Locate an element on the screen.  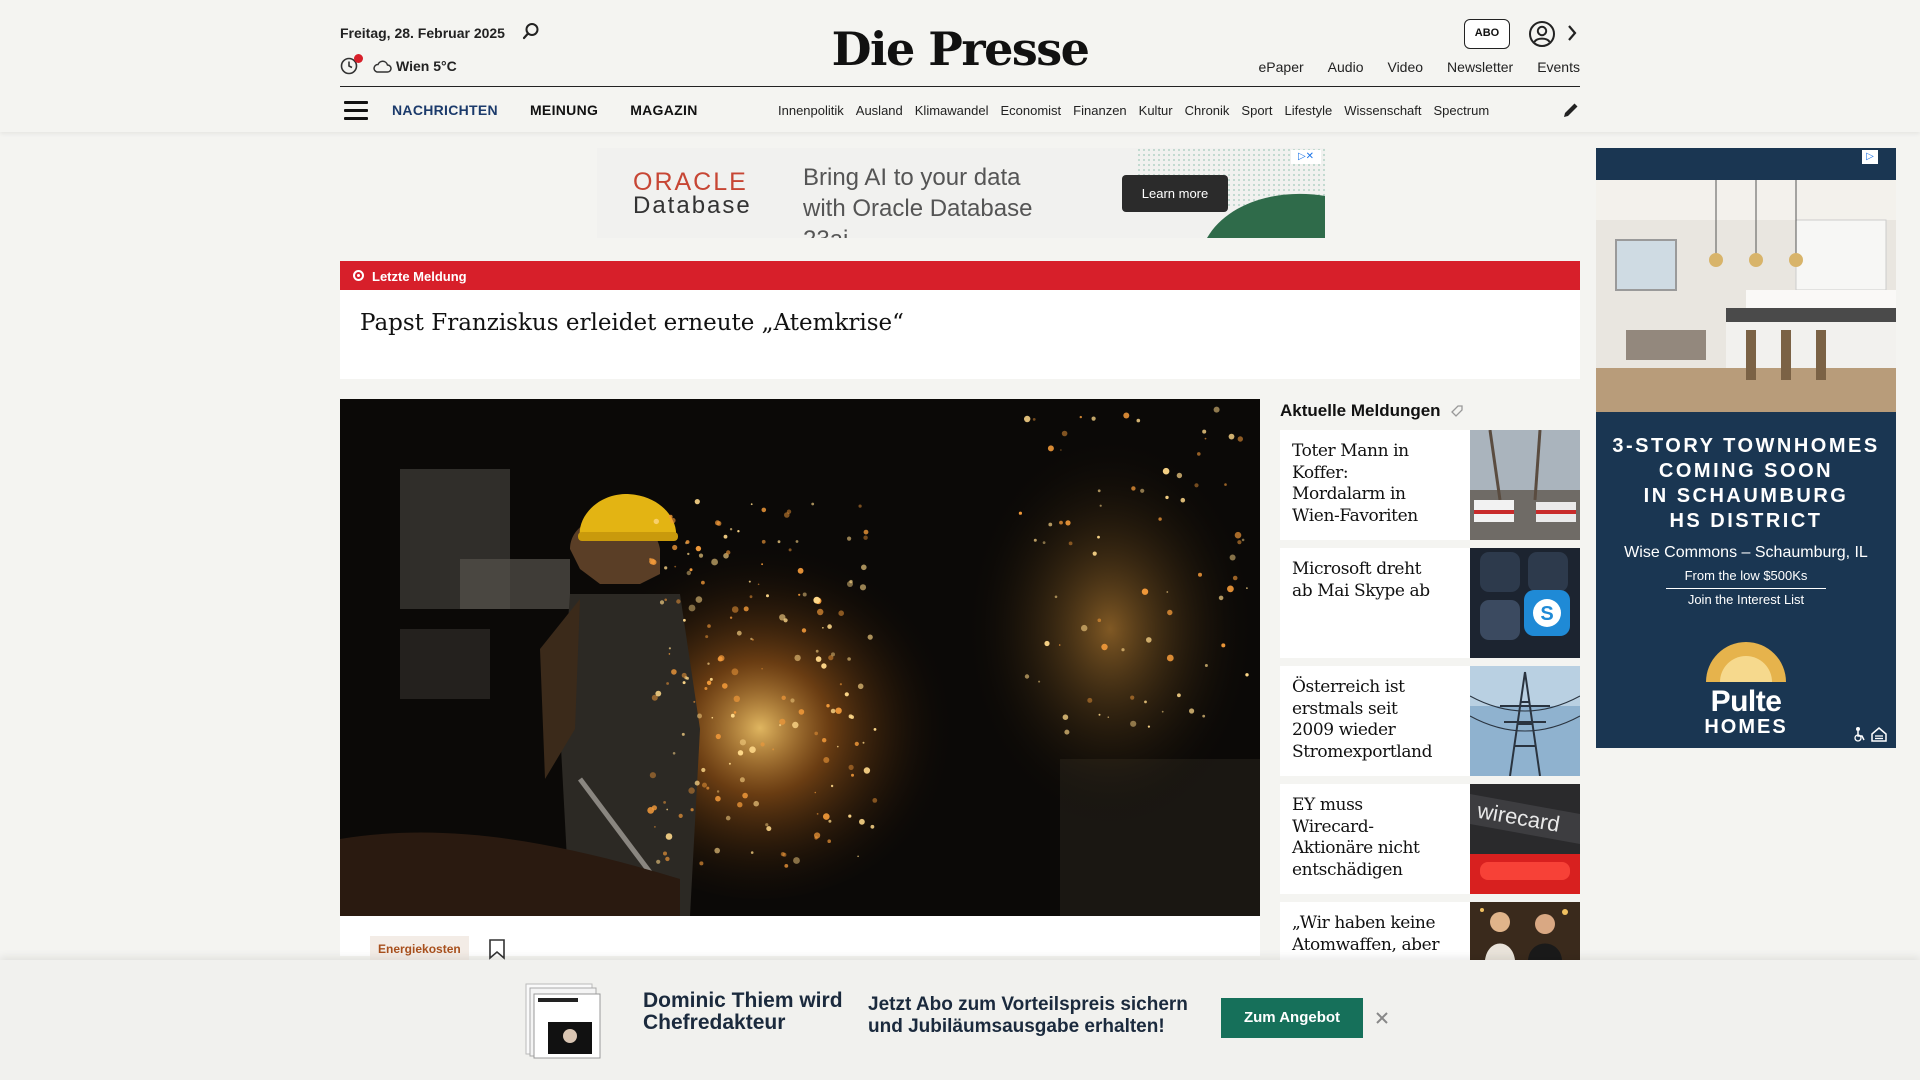
subnav-wissenschaft: Wissenschaft is located at coordinates (1382, 110).